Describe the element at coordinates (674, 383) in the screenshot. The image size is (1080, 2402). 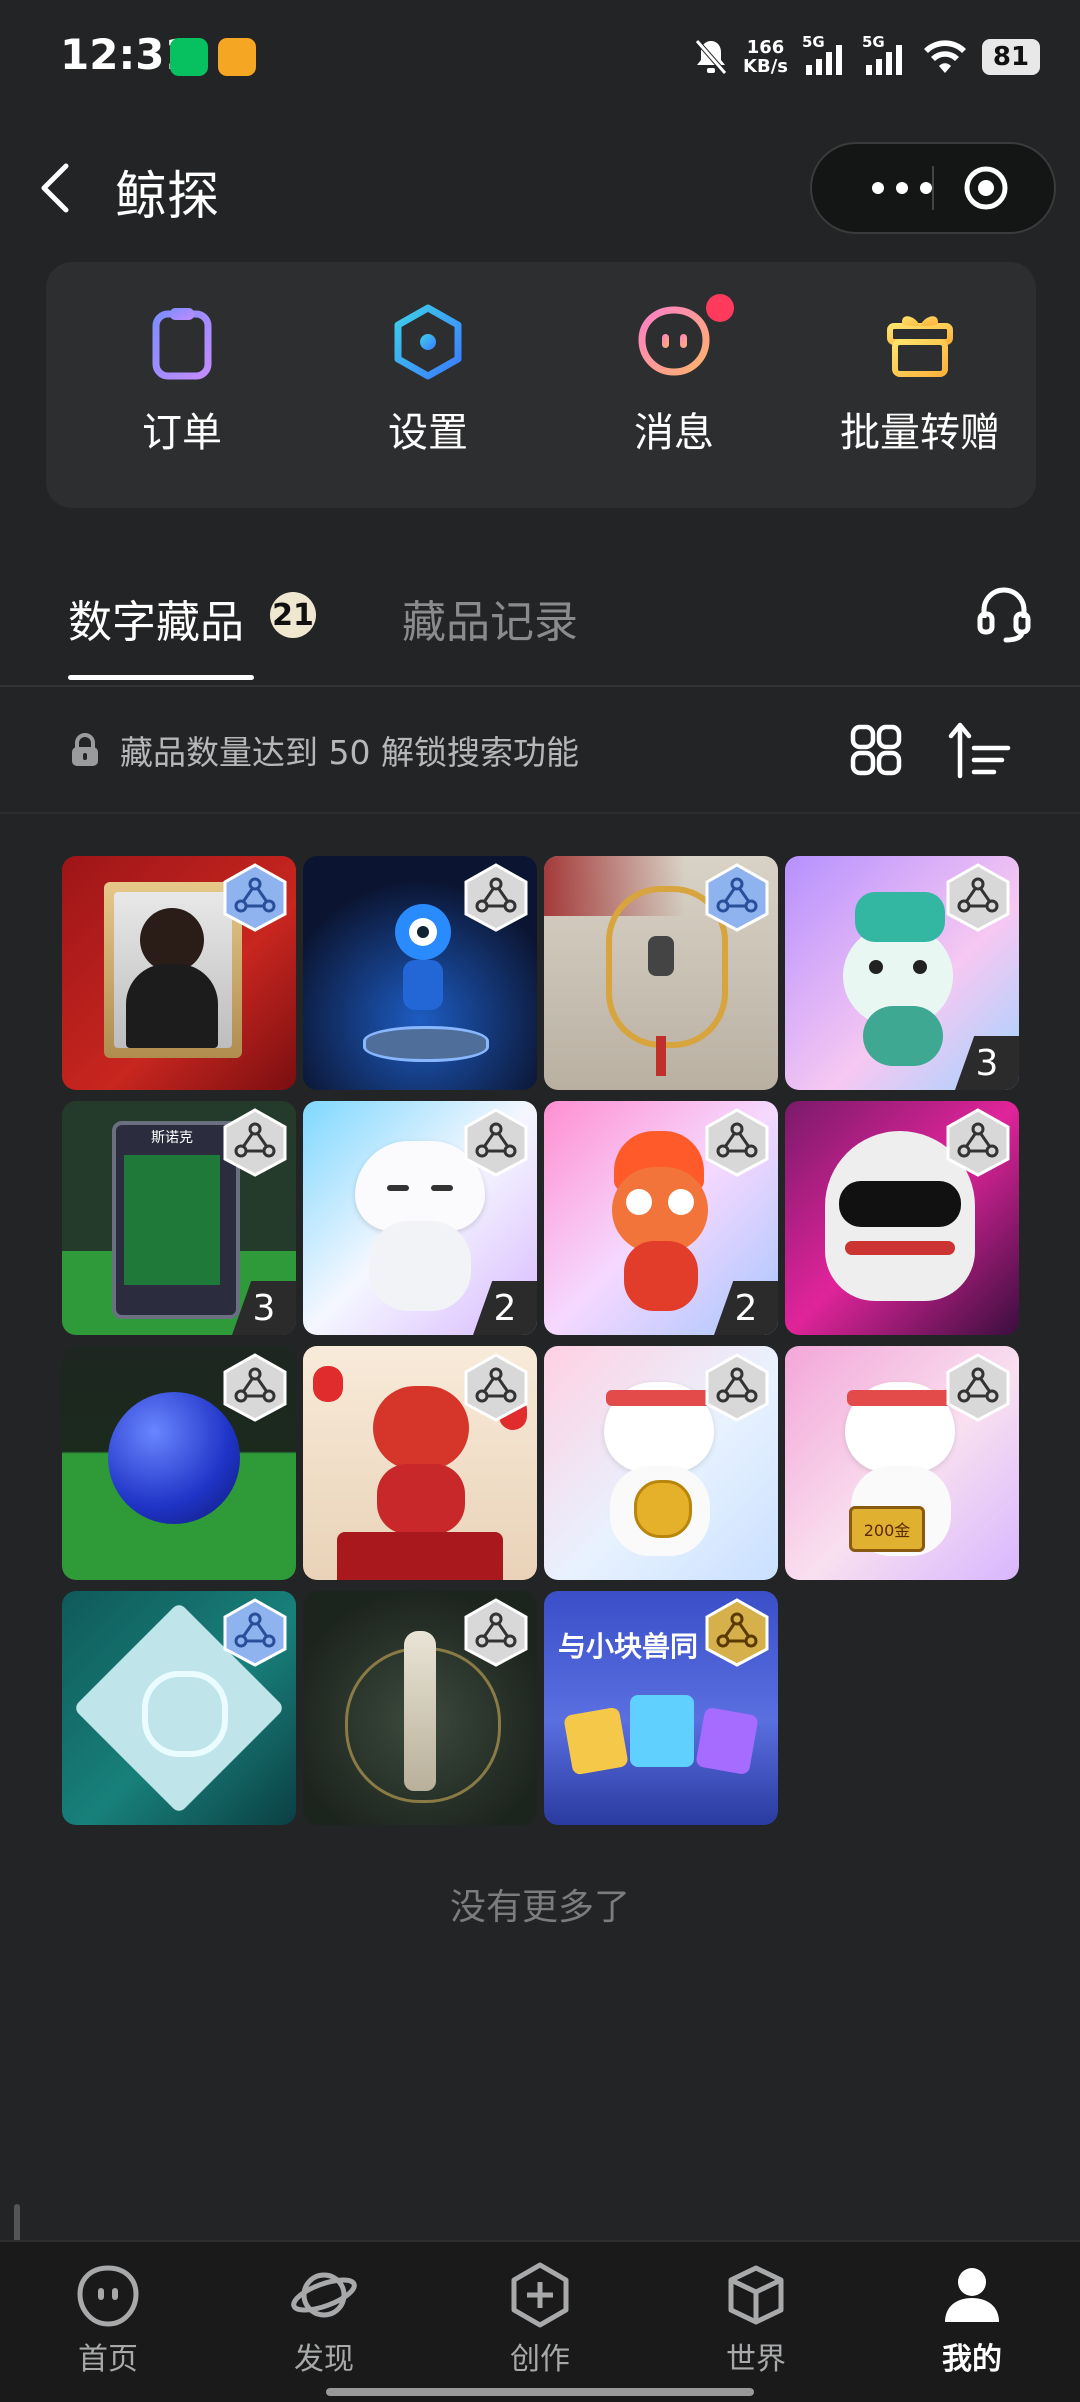
I see `messages-button: 消息` at that location.